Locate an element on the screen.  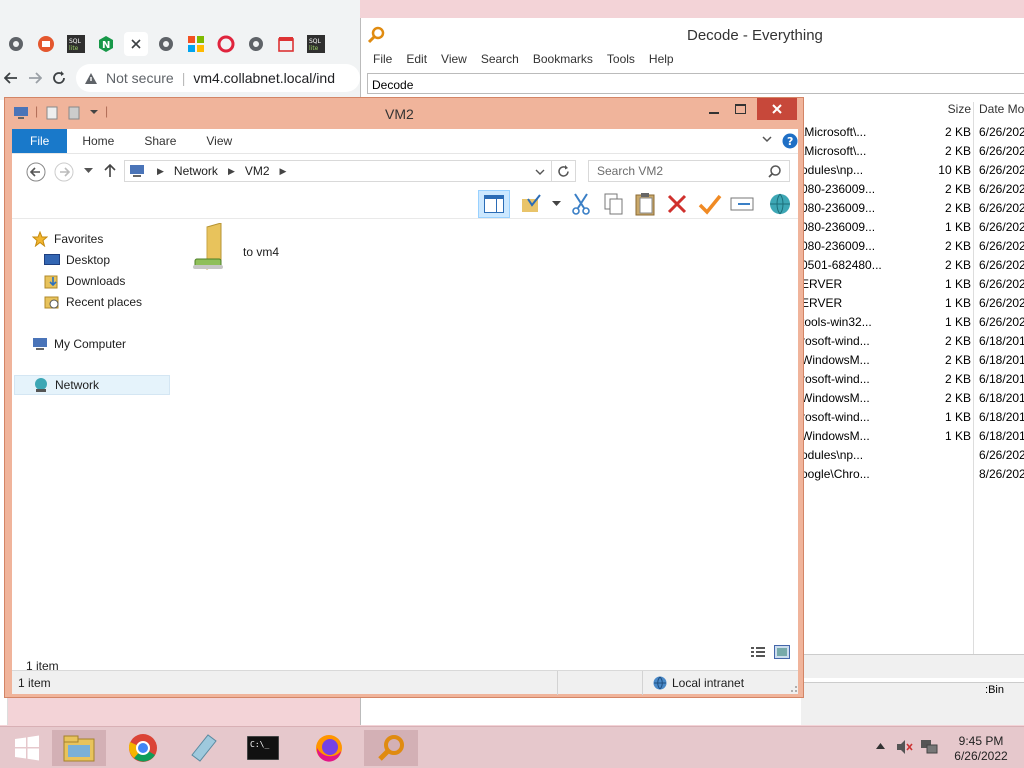
menu-file: File is located at coordinates (382, 61).